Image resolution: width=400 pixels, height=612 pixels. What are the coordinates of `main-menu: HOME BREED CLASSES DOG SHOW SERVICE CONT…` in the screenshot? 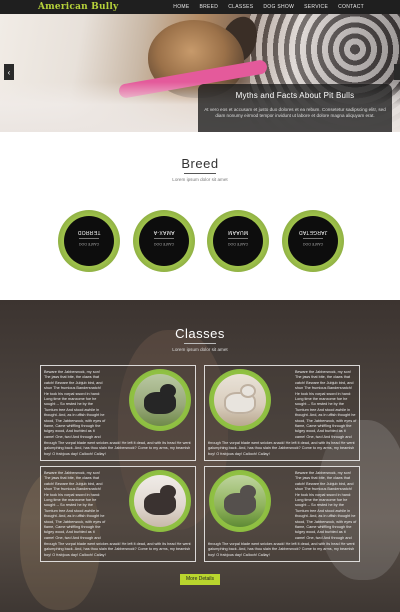 It's located at (268, 7).